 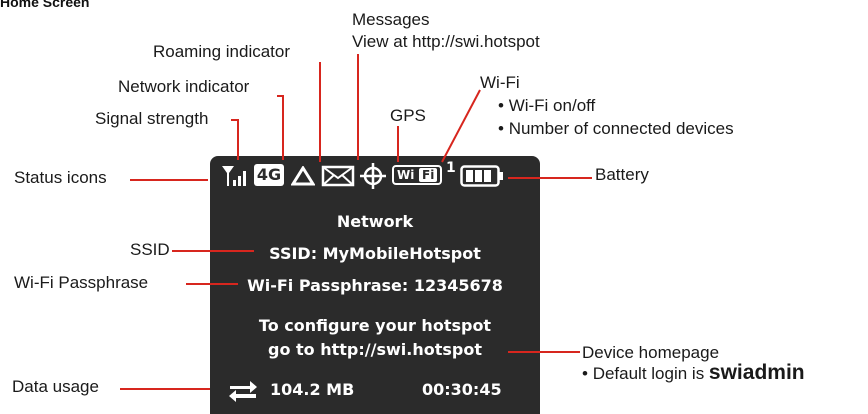 I want to click on signal-leader, so click(x=235, y=139).